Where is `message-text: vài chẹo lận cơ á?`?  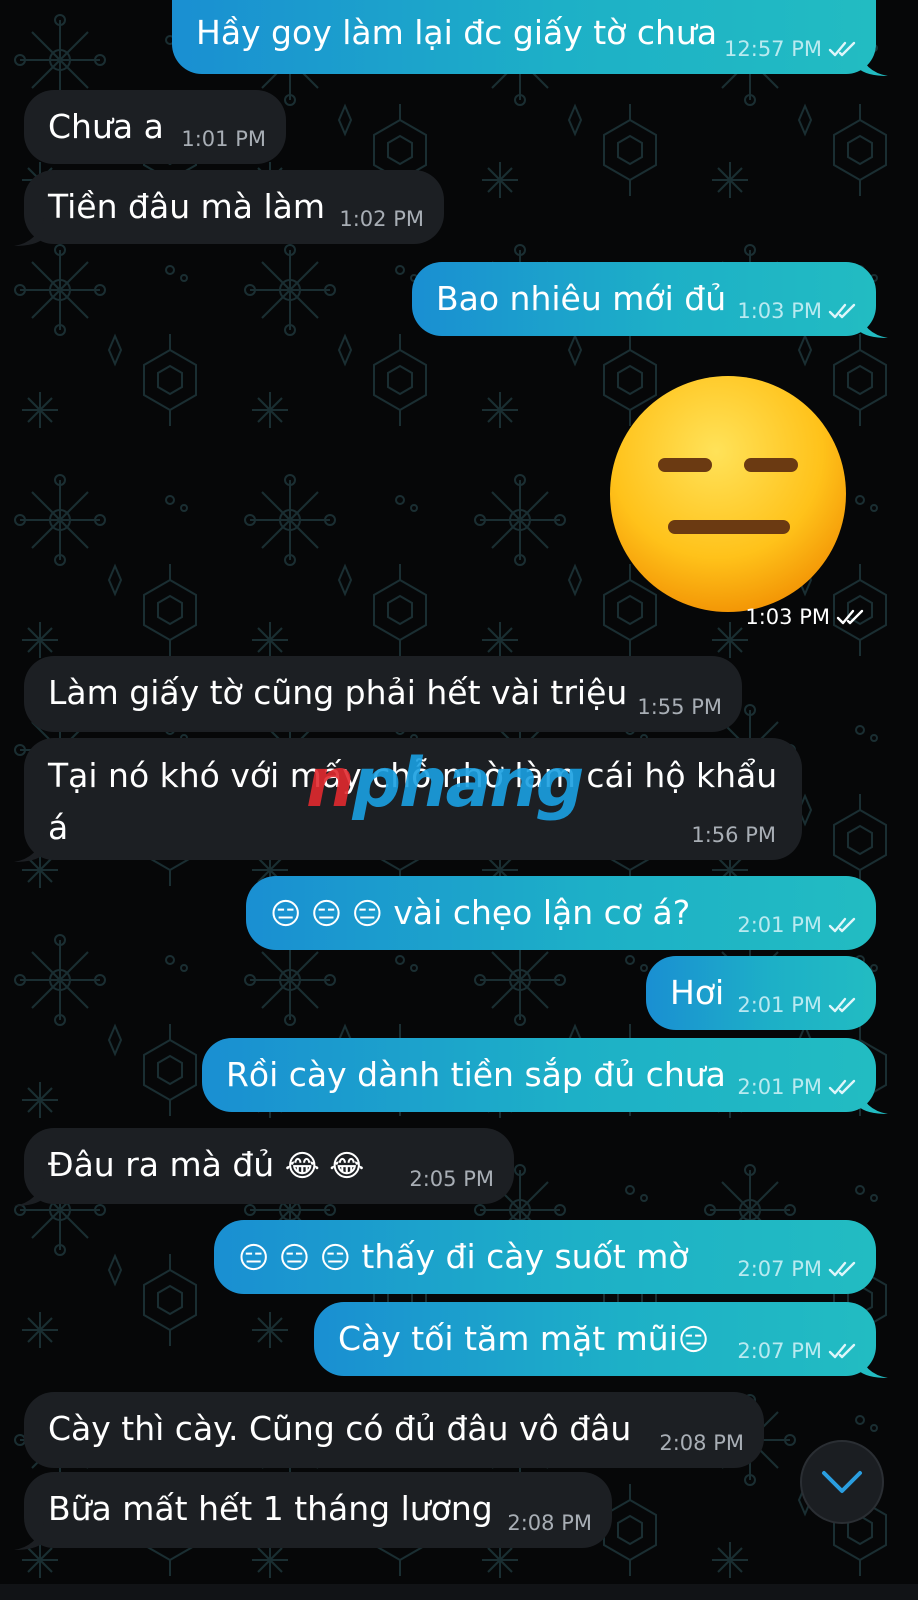 message-text: vài chẹo lận cơ á? is located at coordinates (542, 912).